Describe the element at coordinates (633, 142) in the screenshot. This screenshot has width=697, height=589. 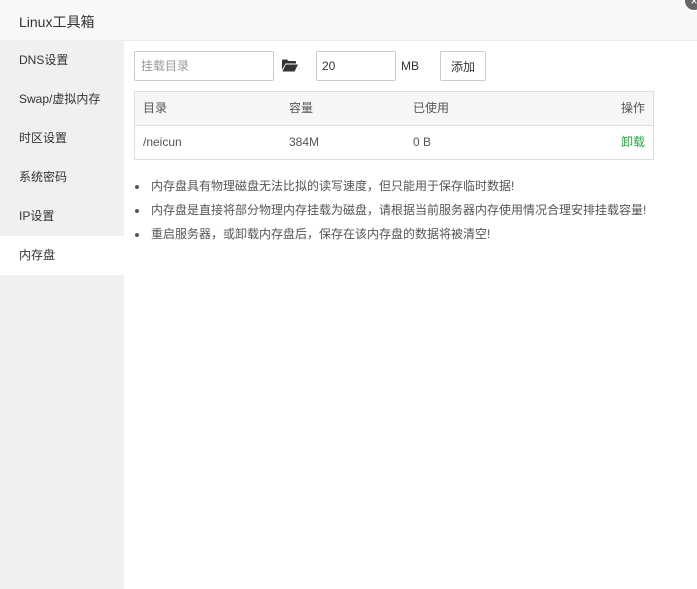
I see `unmount-link: 卸载` at that location.